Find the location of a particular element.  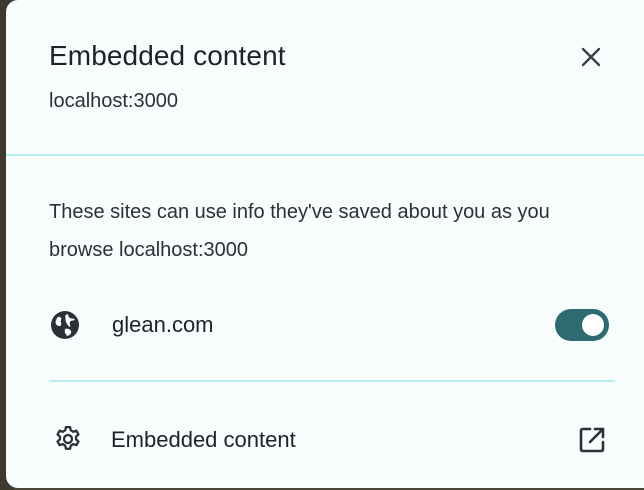

close-button is located at coordinates (591, 57).